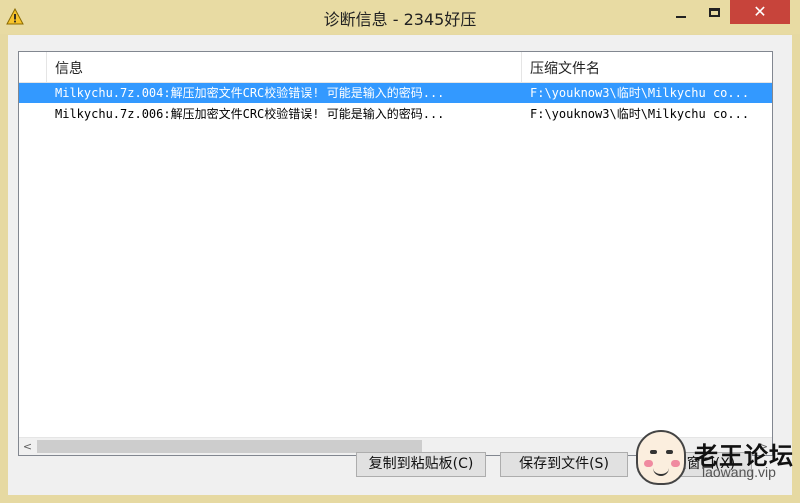 This screenshot has width=800, height=503. Describe the element at coordinates (661, 457) in the screenshot. I see `mascot-face-icon` at that location.